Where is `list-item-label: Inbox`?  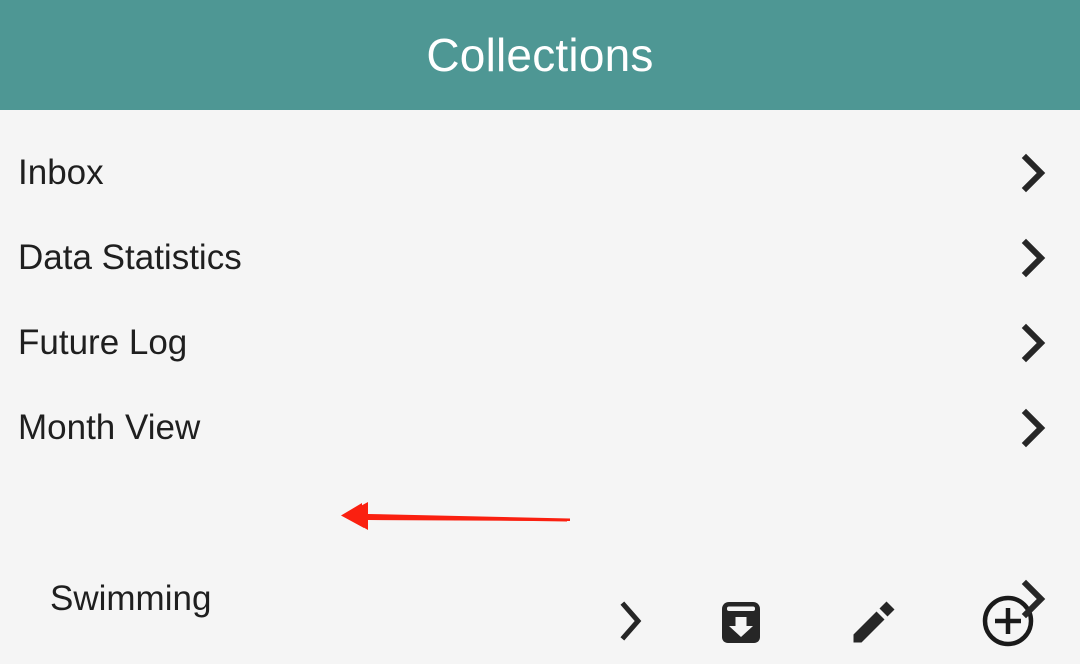 list-item-label: Inbox is located at coordinates (61, 172).